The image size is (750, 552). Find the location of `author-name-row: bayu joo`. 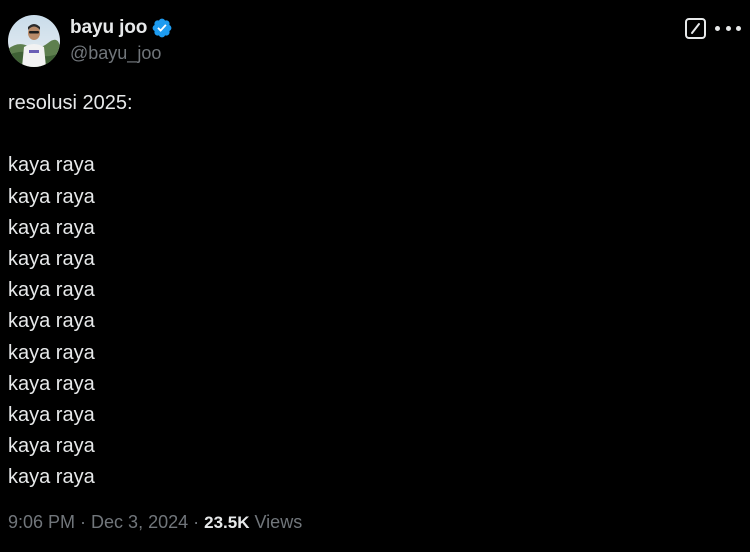

author-name-row: bayu joo is located at coordinates (121, 28).